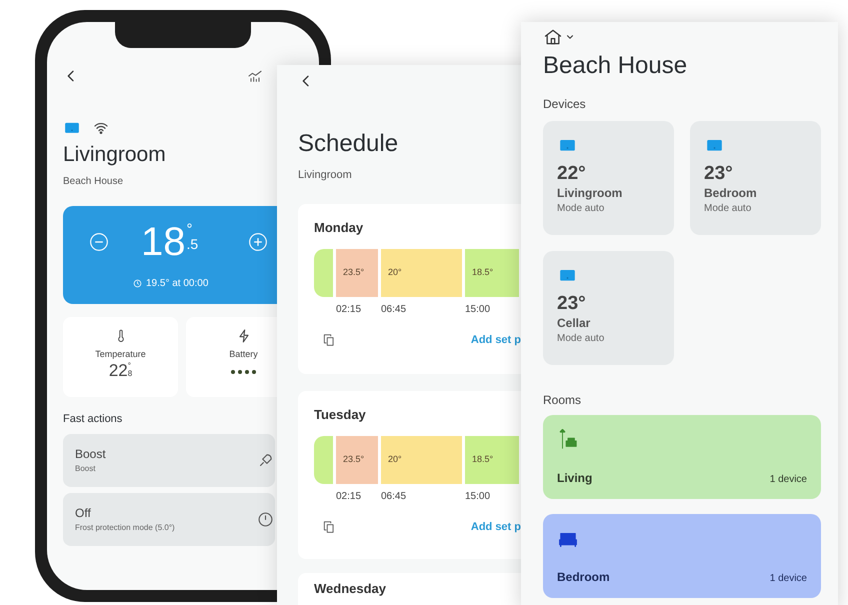  What do you see at coordinates (574, 478) in the screenshot?
I see `room-name: Living` at bounding box center [574, 478].